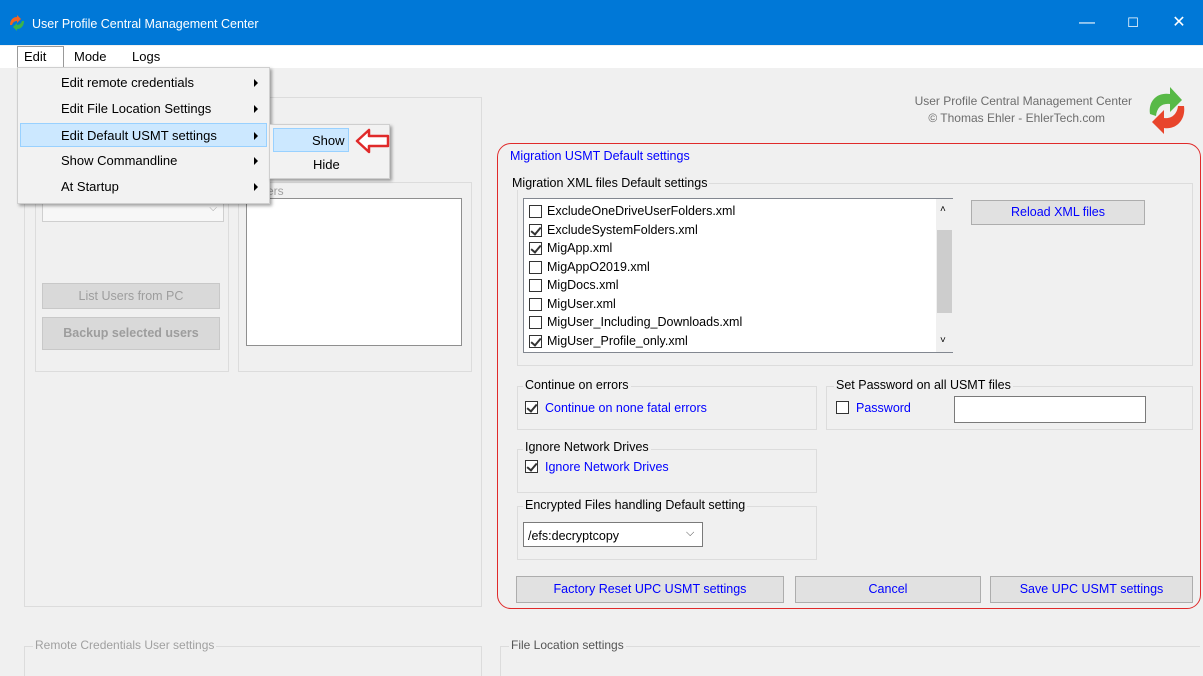  What do you see at coordinates (354, 272) in the screenshot?
I see `users-listbox` at bounding box center [354, 272].